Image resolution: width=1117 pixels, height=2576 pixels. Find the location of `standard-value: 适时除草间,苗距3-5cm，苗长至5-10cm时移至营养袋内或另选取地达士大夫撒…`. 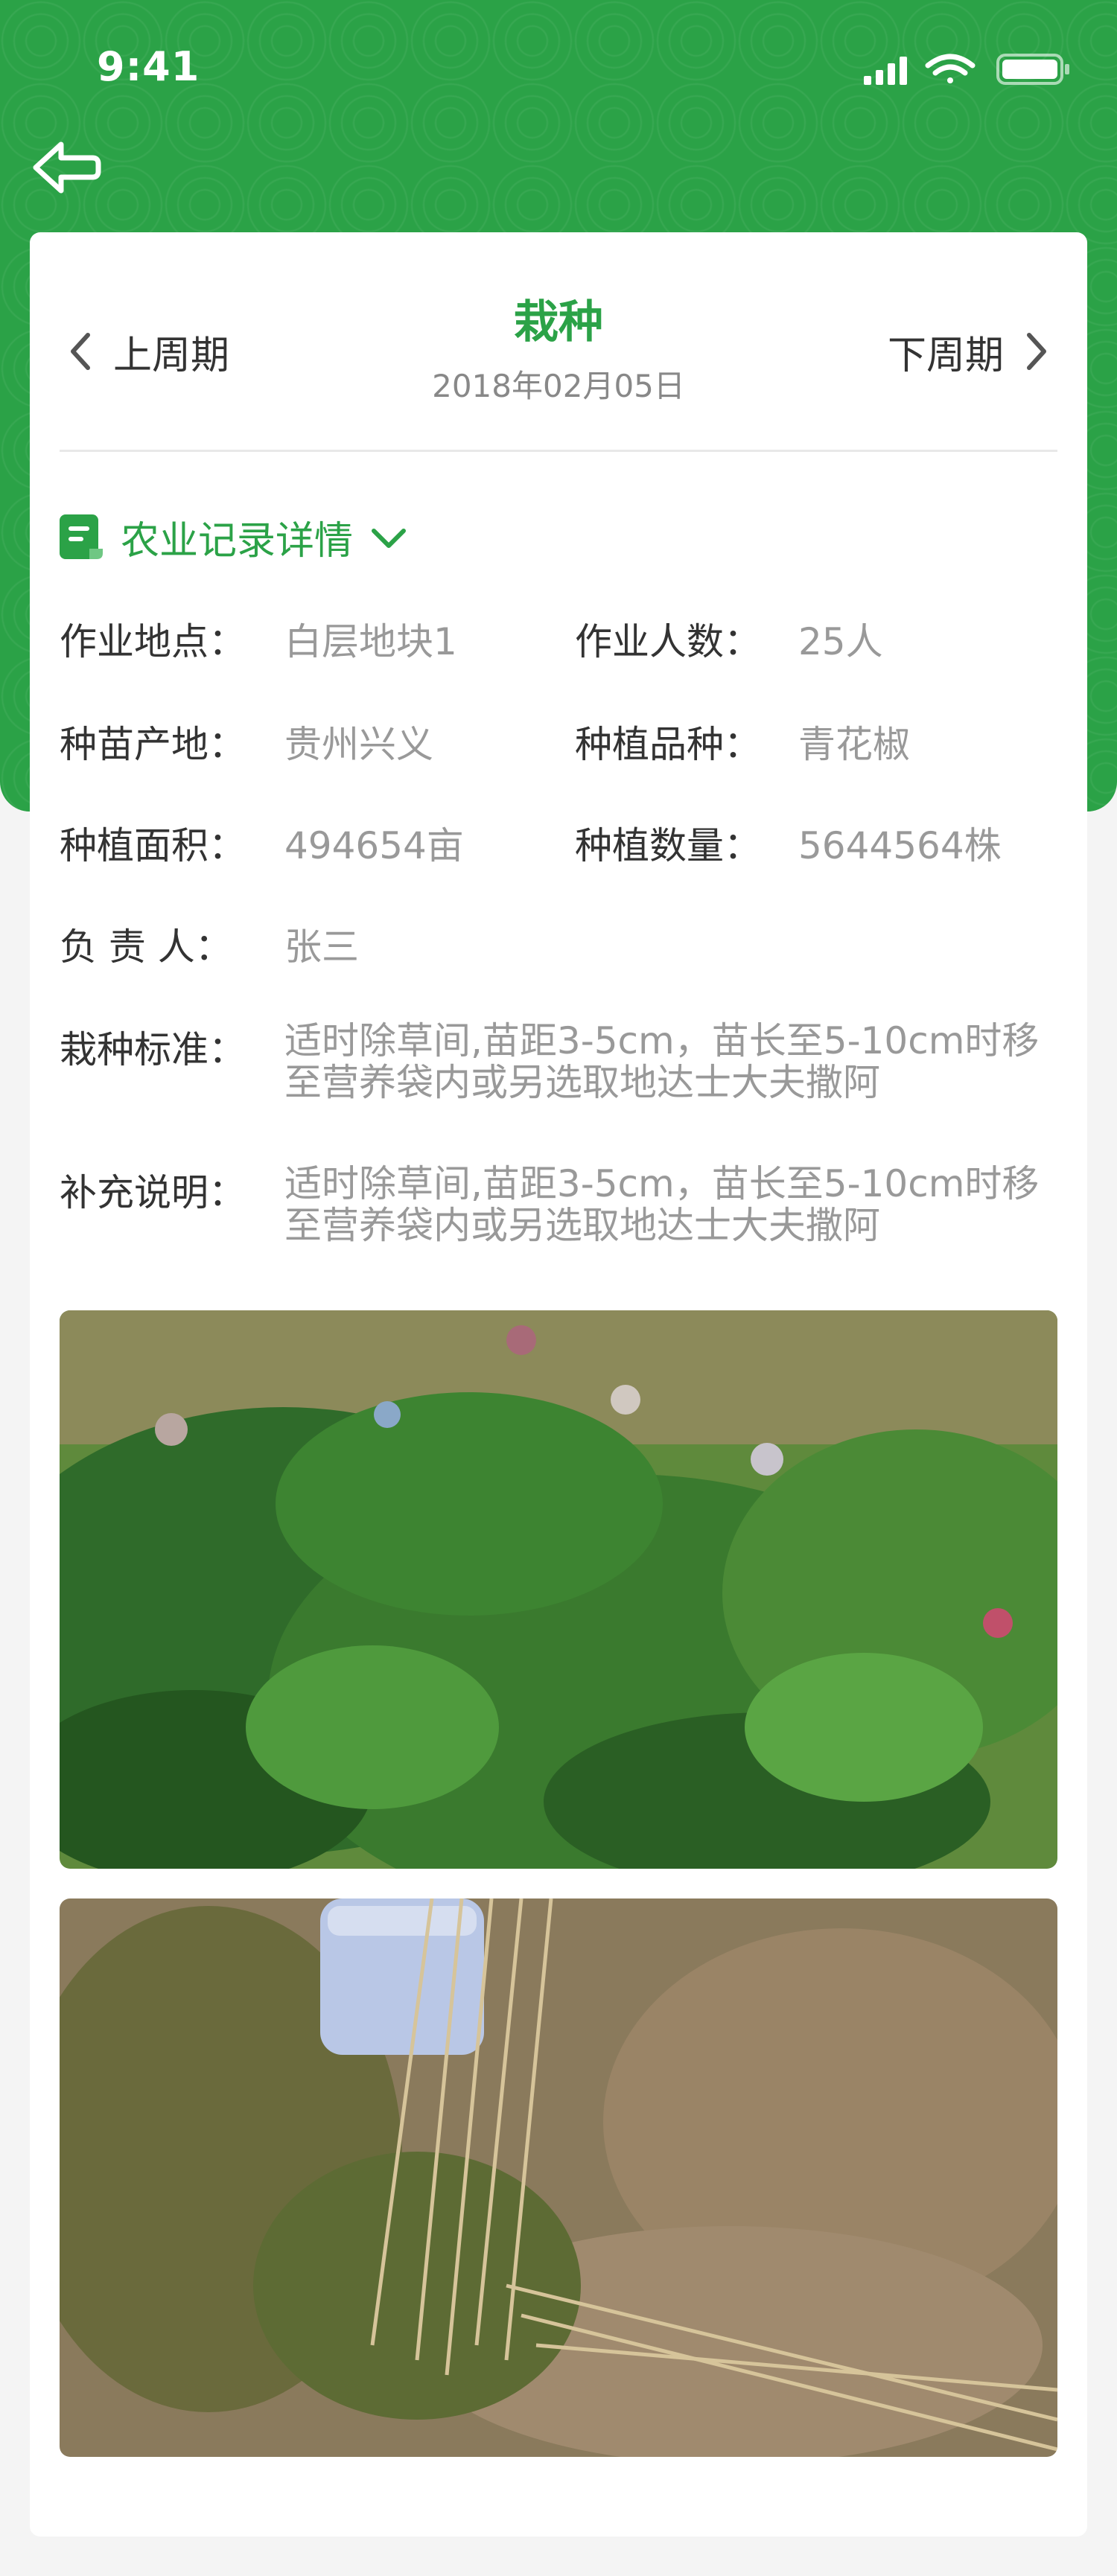

standard-value: 适时除草间,苗距3-5cm，苗长至5-10cm时移至营养袋内或另选取地达士大夫撒… is located at coordinates (662, 1061).